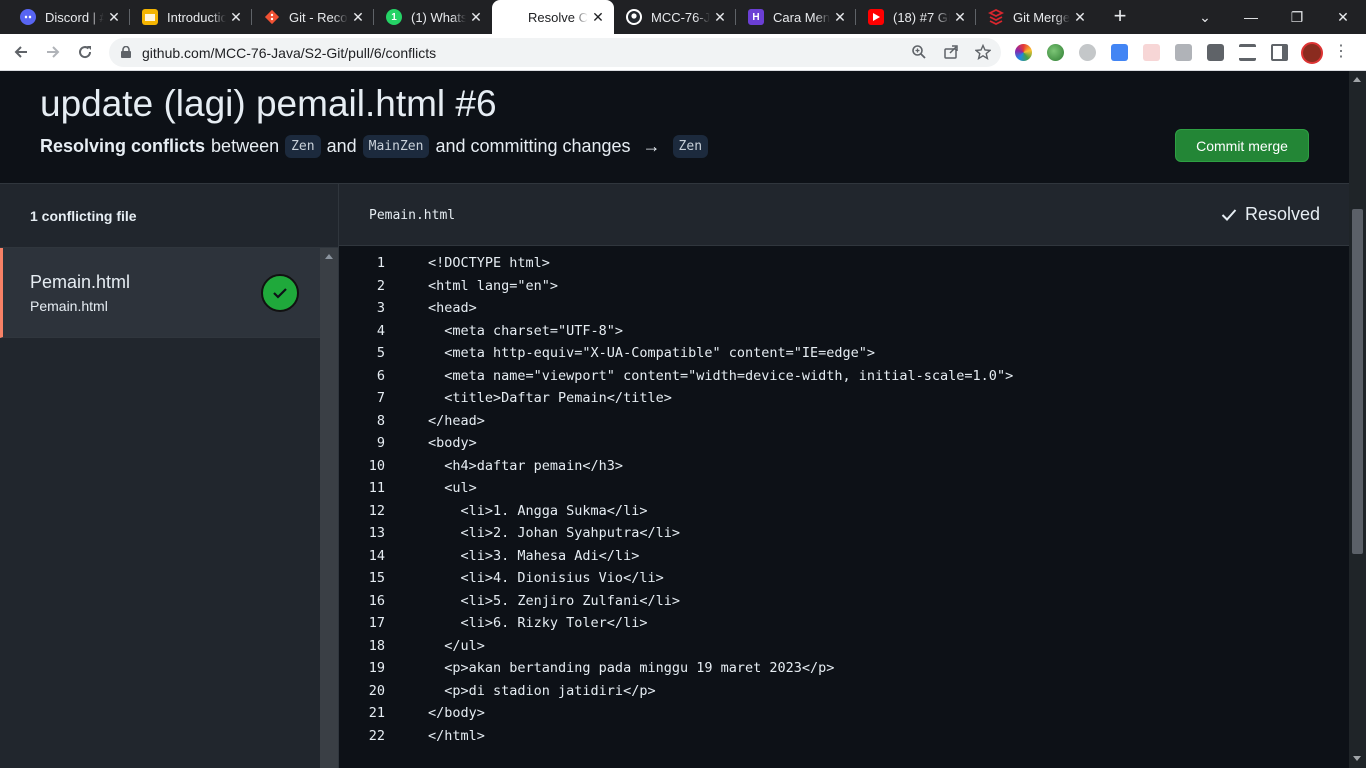  I want to click on browser-tab: Introductio ✕, so click(191, 17).